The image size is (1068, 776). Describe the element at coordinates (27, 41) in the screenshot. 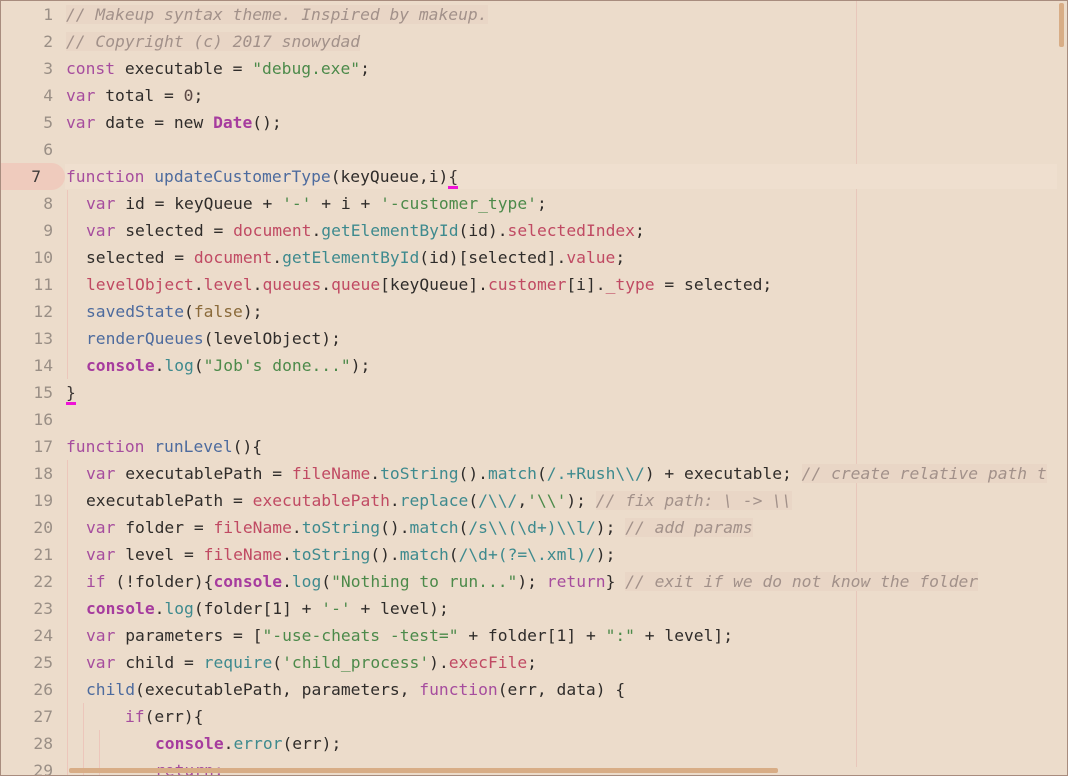

I see `line-number: 2` at that location.